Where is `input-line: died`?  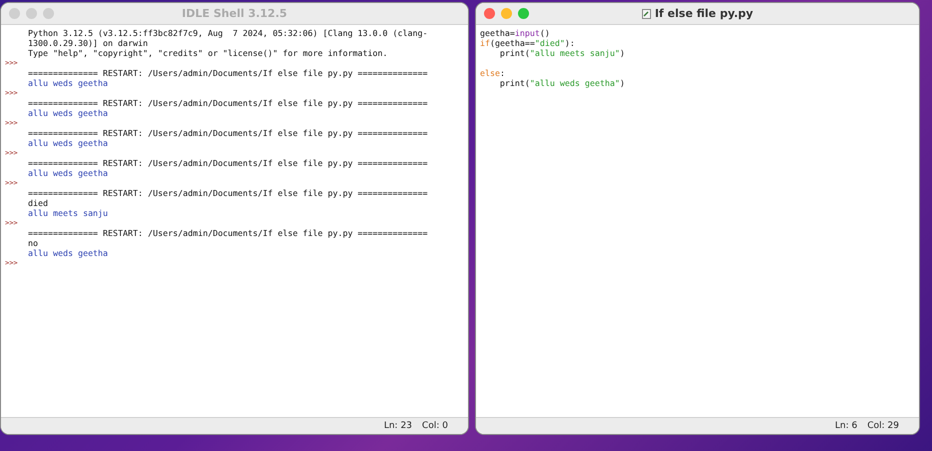
input-line: died is located at coordinates (38, 203).